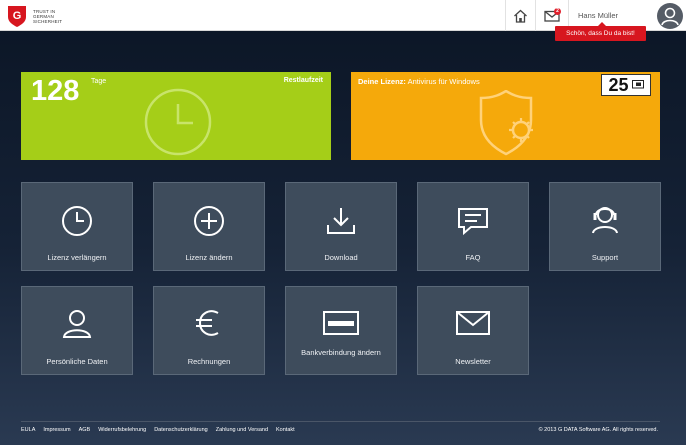 The image size is (686, 445). What do you see at coordinates (506, 123) in the screenshot?
I see `shield-virus-icon` at bounding box center [506, 123].